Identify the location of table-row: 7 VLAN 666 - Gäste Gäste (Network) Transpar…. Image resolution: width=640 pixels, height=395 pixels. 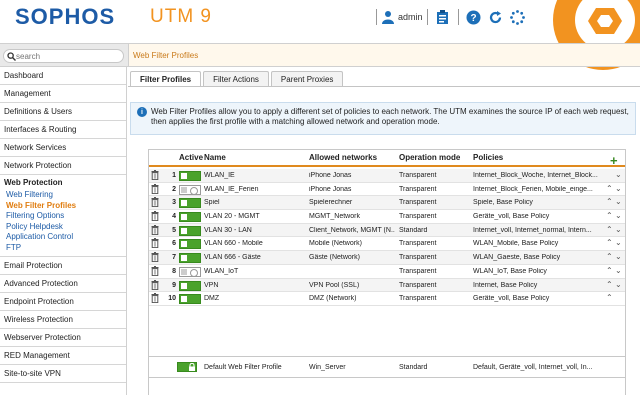
(387, 258).